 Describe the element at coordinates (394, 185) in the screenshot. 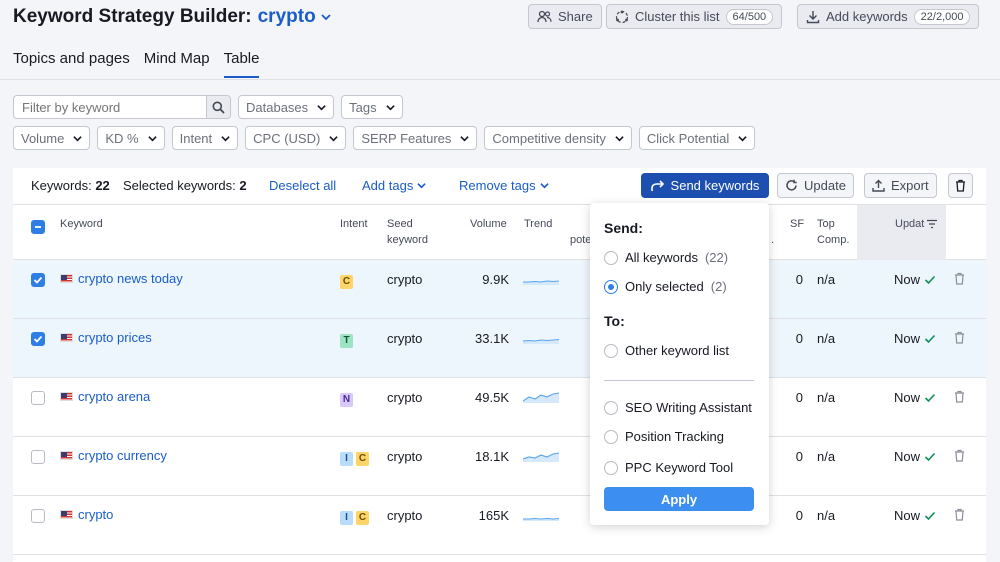

I see `add-tags-dropdown: Add tags` at that location.